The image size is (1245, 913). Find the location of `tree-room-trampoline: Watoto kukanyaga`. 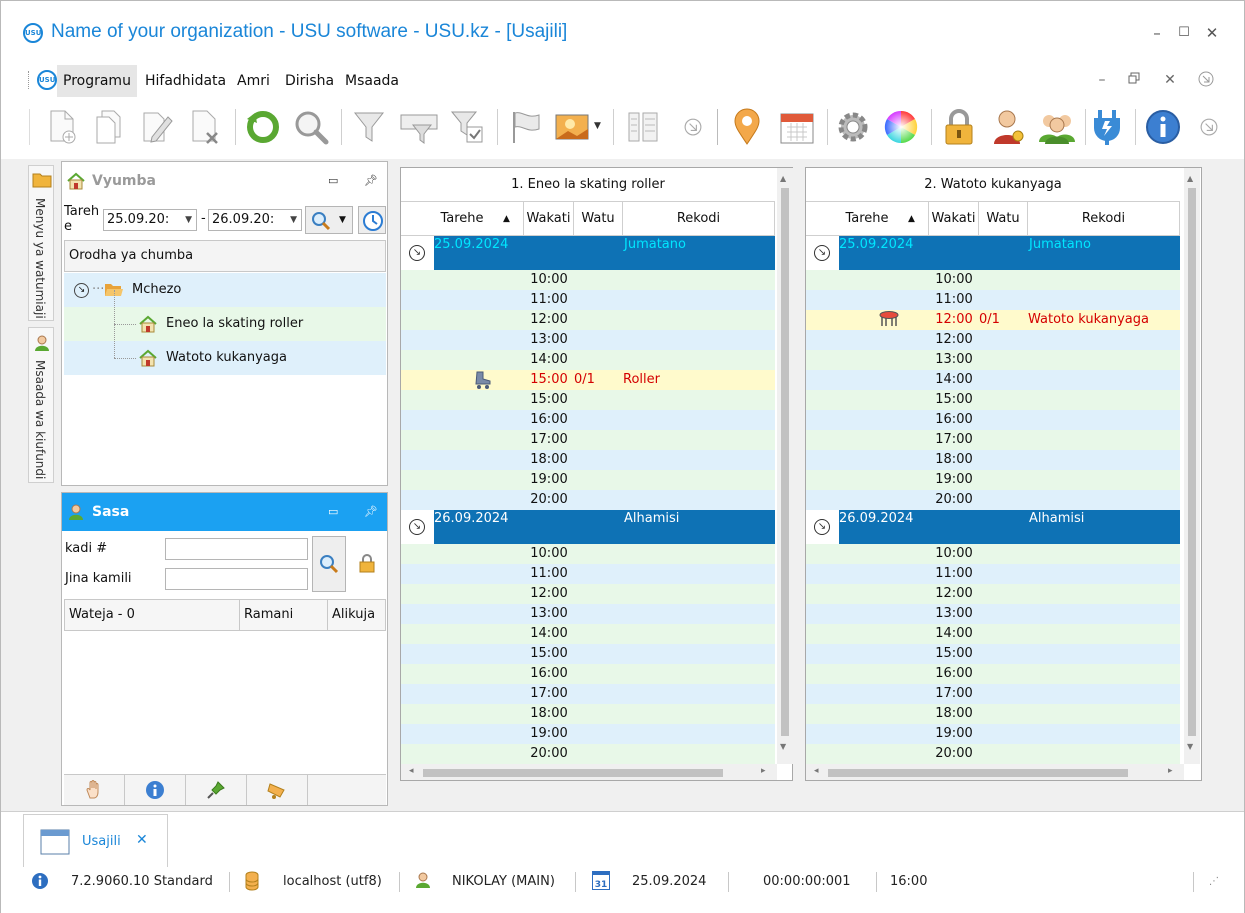

tree-room-trampoline: Watoto kukanyaga is located at coordinates (225, 349).